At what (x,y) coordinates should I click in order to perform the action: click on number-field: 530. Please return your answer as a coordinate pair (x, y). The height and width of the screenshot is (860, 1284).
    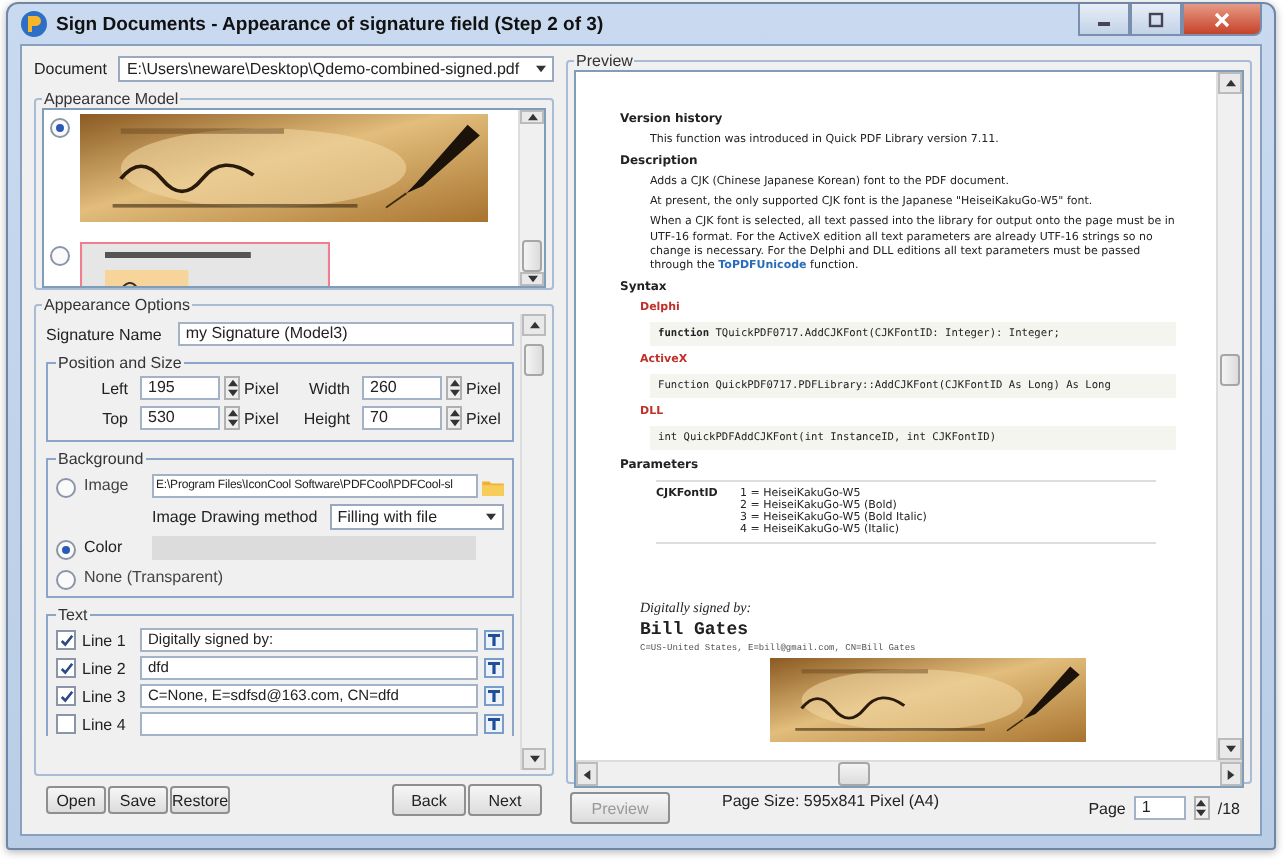
    Looking at the image, I should click on (180, 418).